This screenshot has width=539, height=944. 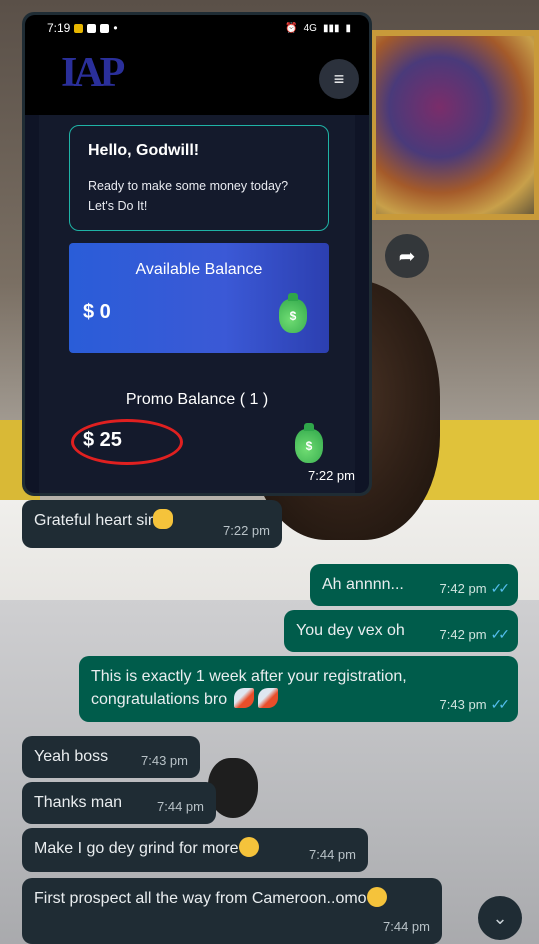 What do you see at coordinates (197, 399) in the screenshot?
I see `promo-balance-label: Promo Balance ( 1 )` at bounding box center [197, 399].